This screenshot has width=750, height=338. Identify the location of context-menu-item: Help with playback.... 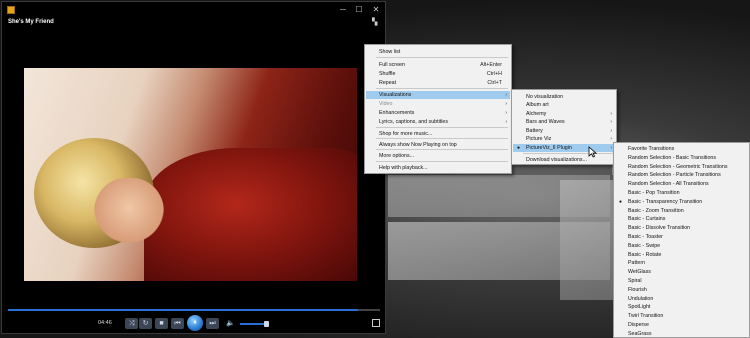
(438, 168).